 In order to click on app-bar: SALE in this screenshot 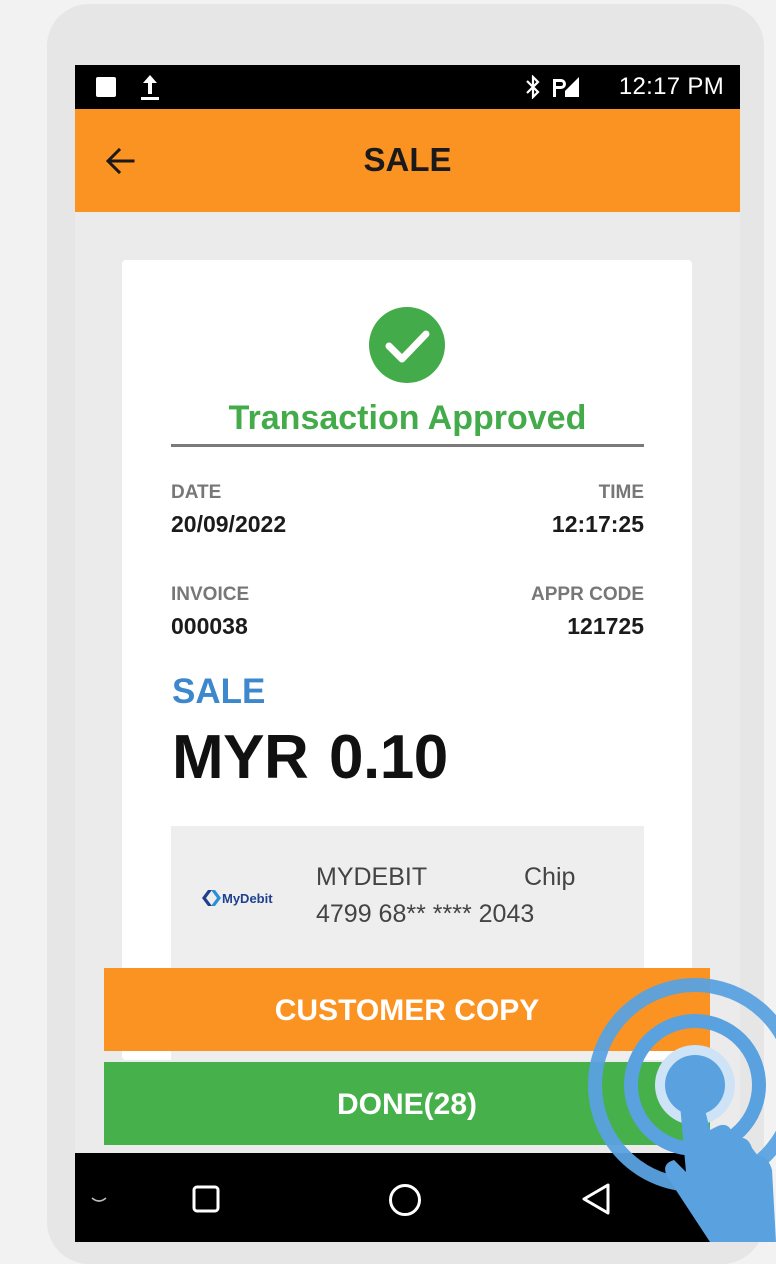, I will do `click(407, 160)`.